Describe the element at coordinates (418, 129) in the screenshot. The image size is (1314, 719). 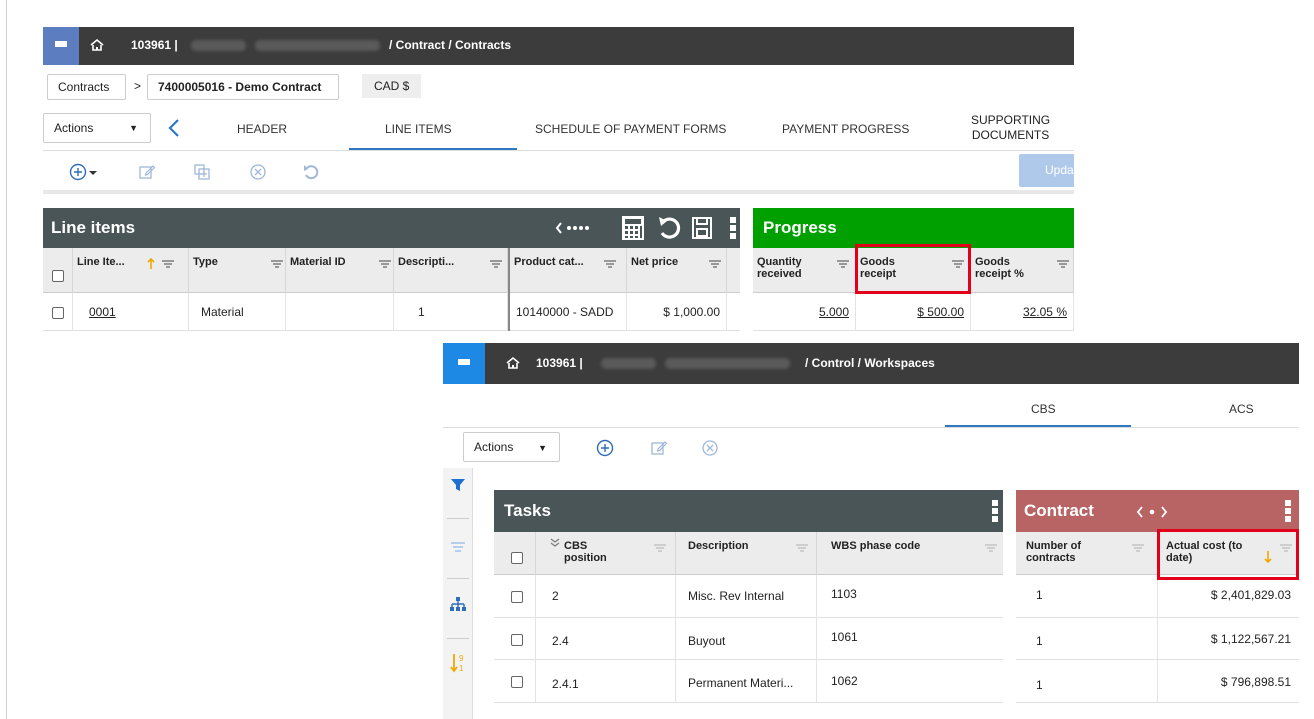
I see `tab-line-items: LINE ITEMS` at that location.